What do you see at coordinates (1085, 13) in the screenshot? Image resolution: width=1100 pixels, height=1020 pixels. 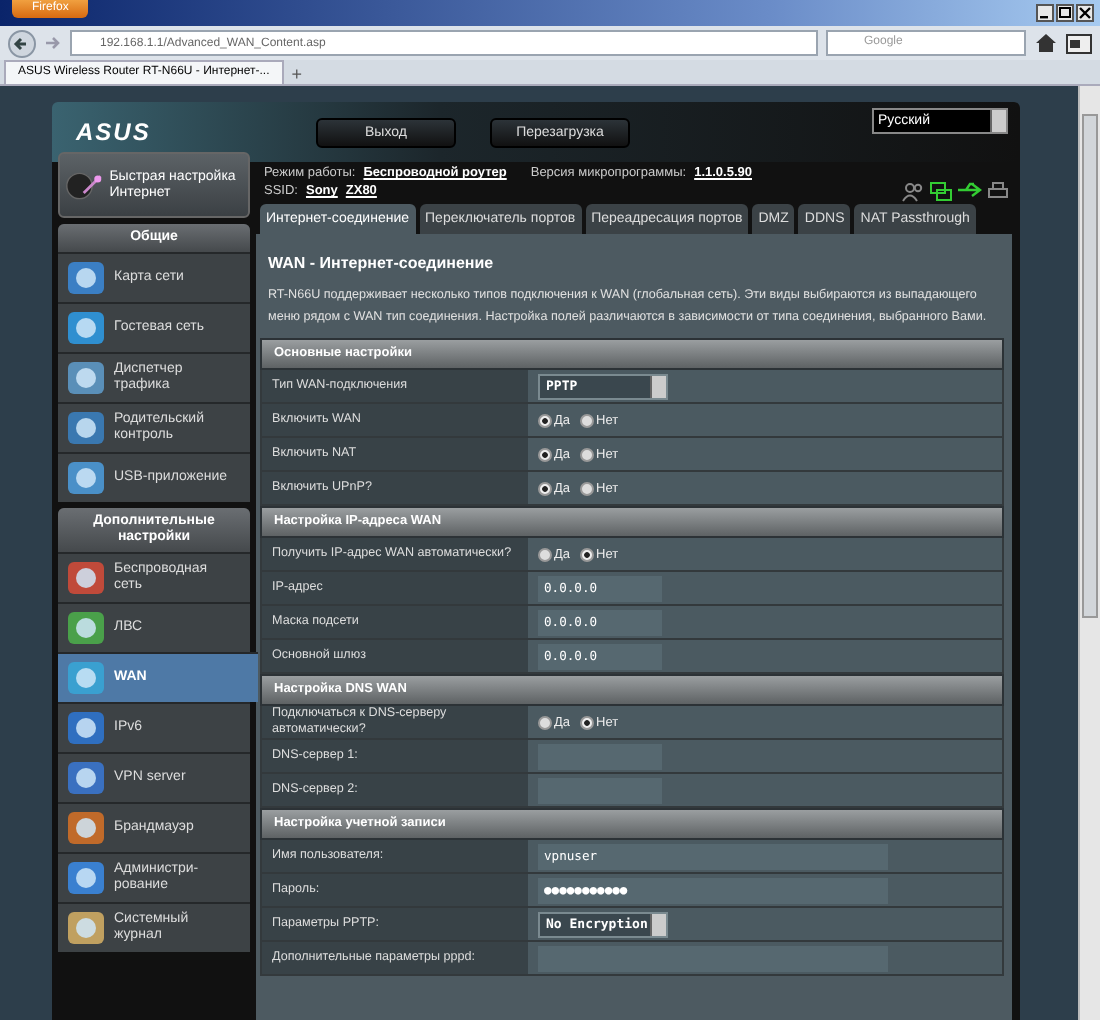 I see `close-icon` at bounding box center [1085, 13].